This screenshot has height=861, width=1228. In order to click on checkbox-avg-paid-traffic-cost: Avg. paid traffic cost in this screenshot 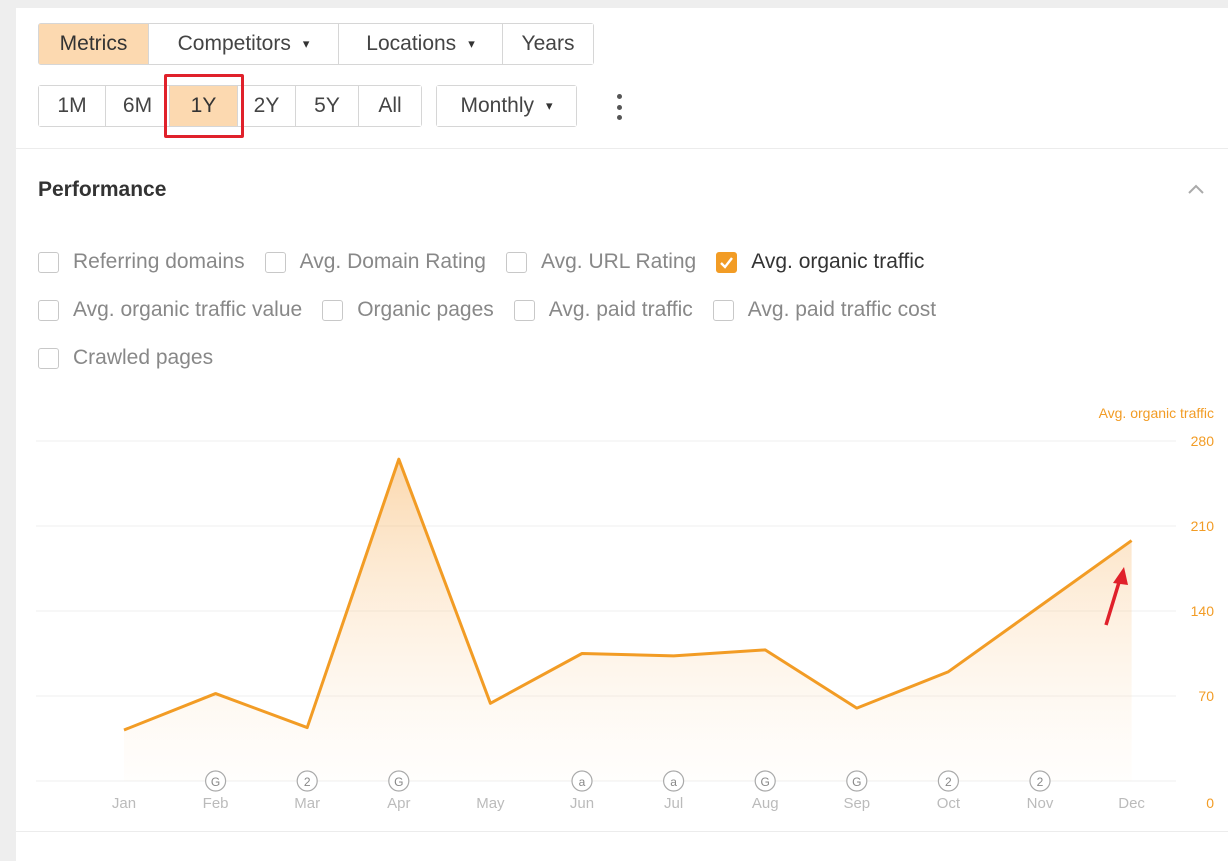, I will do `click(824, 310)`.